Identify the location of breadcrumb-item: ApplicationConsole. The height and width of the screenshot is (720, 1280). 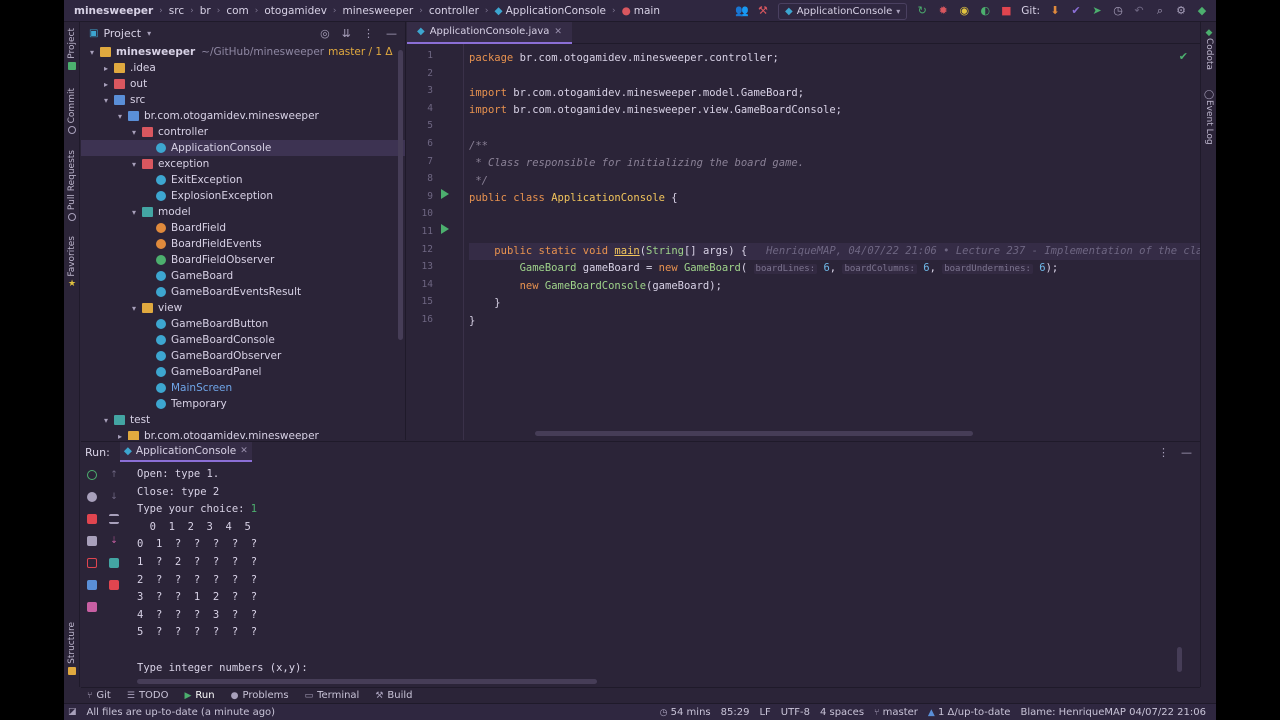
(556, 11).